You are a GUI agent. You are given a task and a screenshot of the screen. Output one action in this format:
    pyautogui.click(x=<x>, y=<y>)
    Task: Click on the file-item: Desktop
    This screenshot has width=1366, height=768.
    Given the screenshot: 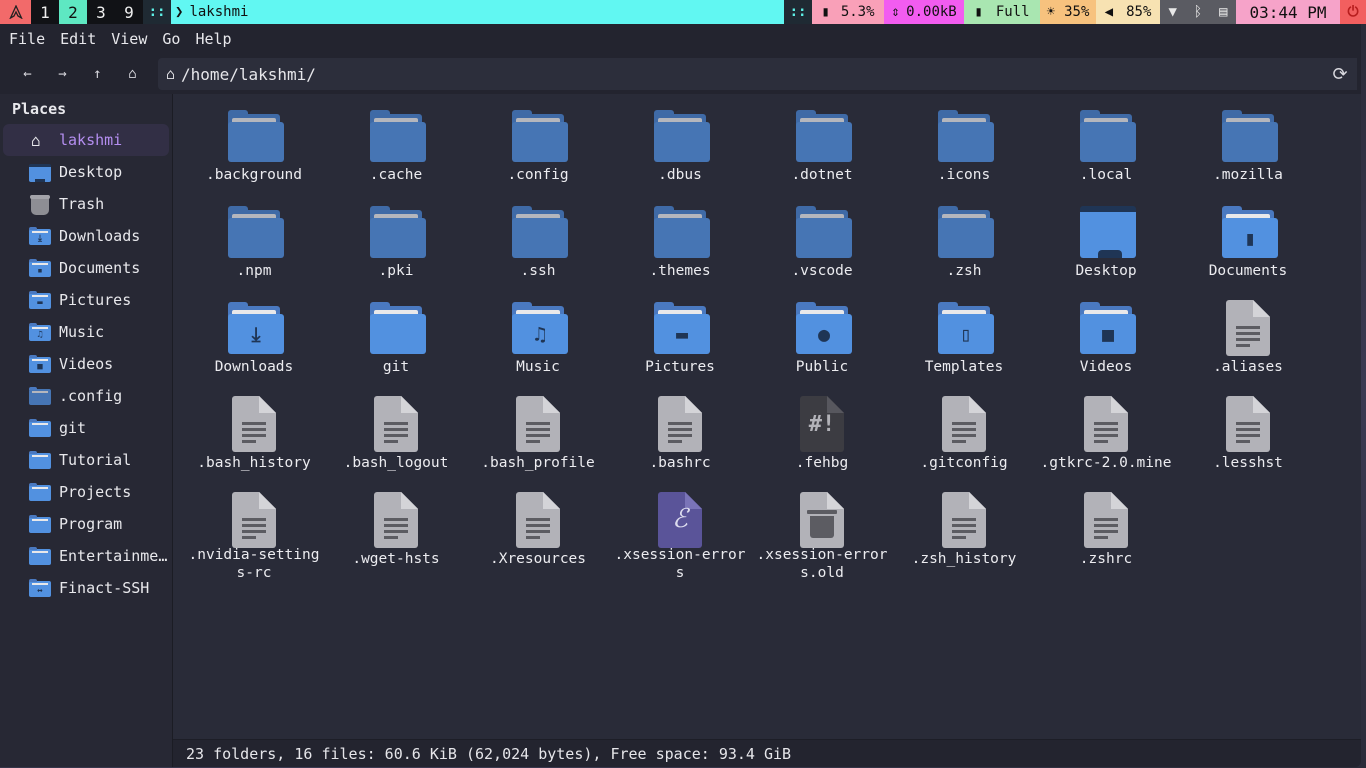 What is the action you would take?
    pyautogui.click(x=1106, y=246)
    